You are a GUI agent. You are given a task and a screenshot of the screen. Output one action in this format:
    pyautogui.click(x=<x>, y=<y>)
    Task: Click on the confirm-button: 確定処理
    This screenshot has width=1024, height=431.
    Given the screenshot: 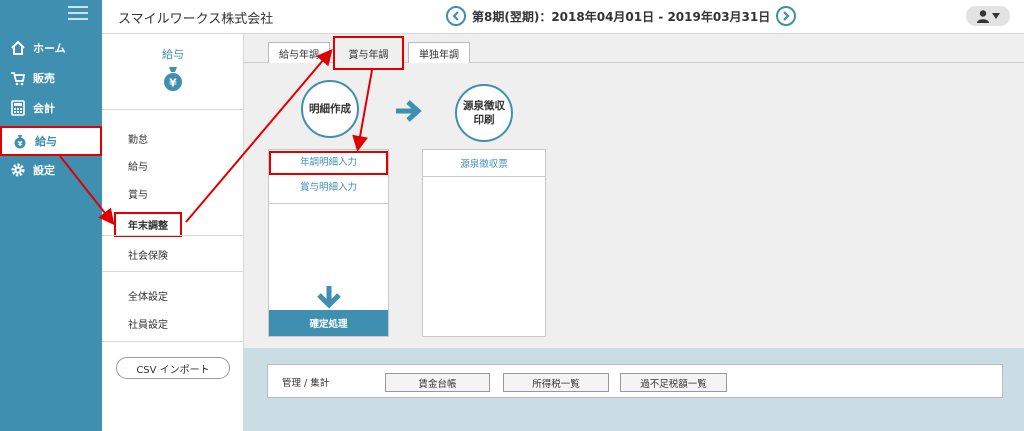 What is the action you would take?
    pyautogui.click(x=328, y=323)
    